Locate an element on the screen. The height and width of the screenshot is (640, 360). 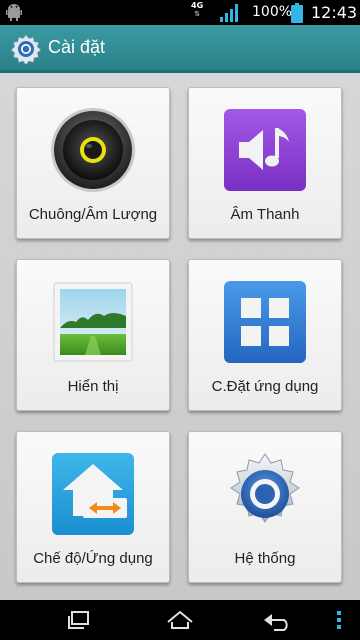
tile-label: Hiển thị is located at coordinates (93, 386).